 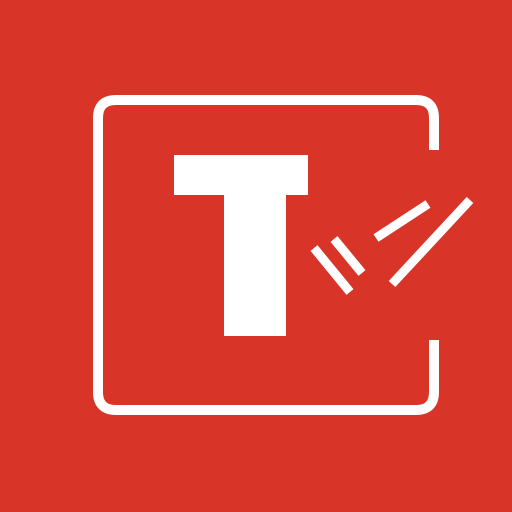 I want to click on double-check-icon, so click(x=392, y=245).